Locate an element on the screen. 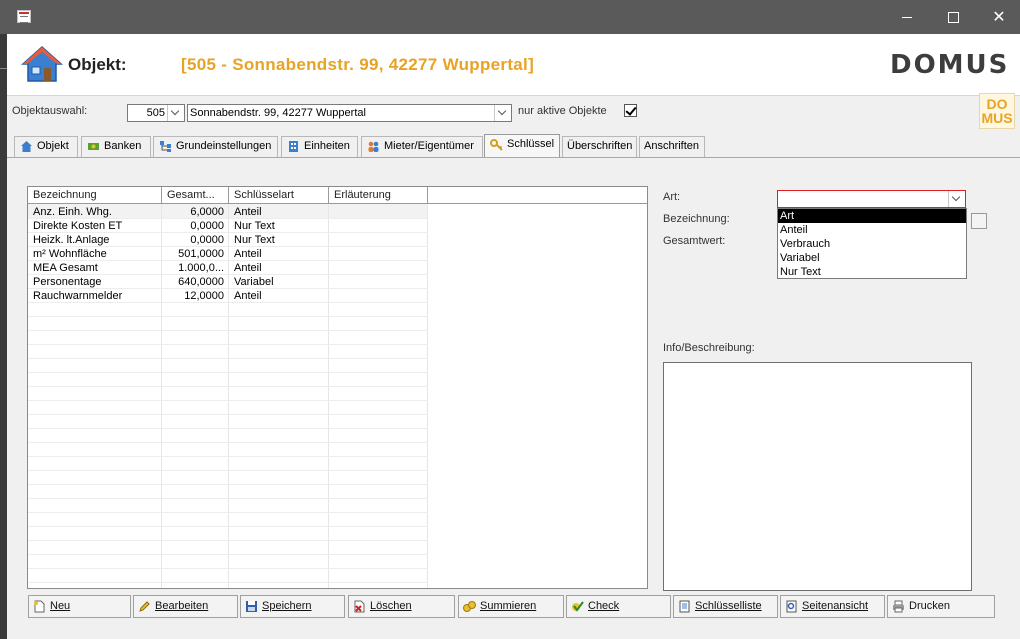 This screenshot has height=639, width=1020. sum-button: Summieren is located at coordinates (511, 606).